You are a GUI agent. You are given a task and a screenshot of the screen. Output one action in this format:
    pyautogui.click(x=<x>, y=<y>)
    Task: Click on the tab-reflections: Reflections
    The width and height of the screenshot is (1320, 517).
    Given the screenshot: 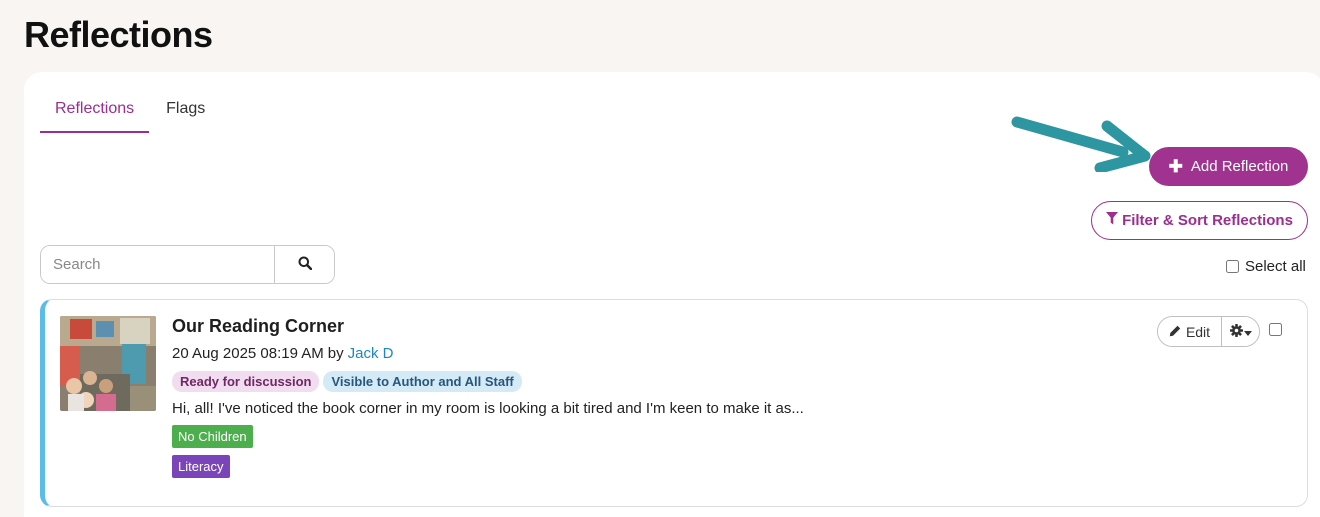 What is the action you would take?
    pyautogui.click(x=95, y=111)
    